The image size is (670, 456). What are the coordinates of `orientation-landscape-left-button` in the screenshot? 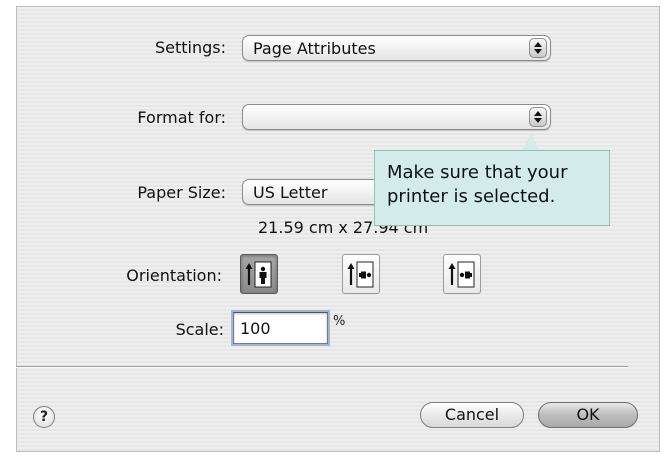 It's located at (361, 274).